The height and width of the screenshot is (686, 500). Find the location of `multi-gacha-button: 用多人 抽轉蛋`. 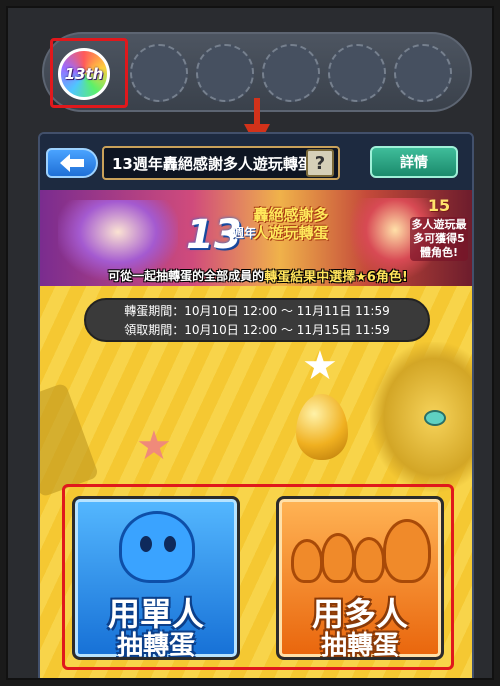

multi-gacha-button: 用多人 抽轉蛋 is located at coordinates (360, 578).